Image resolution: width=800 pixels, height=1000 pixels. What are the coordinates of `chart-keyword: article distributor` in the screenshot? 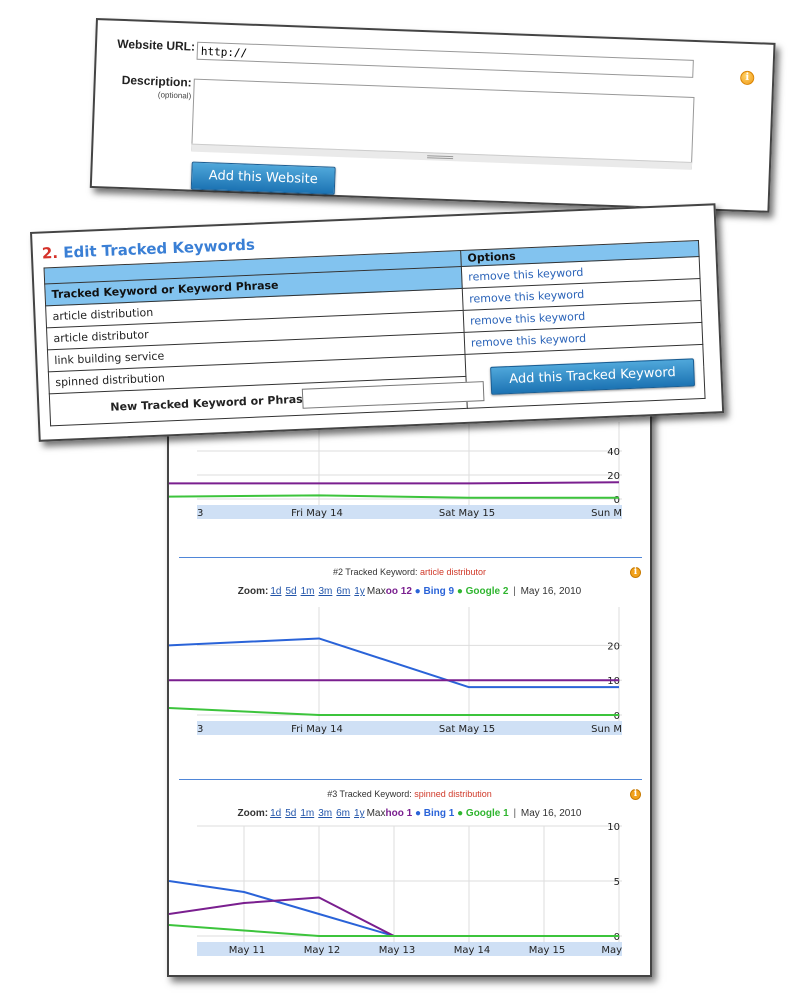 It's located at (453, 572).